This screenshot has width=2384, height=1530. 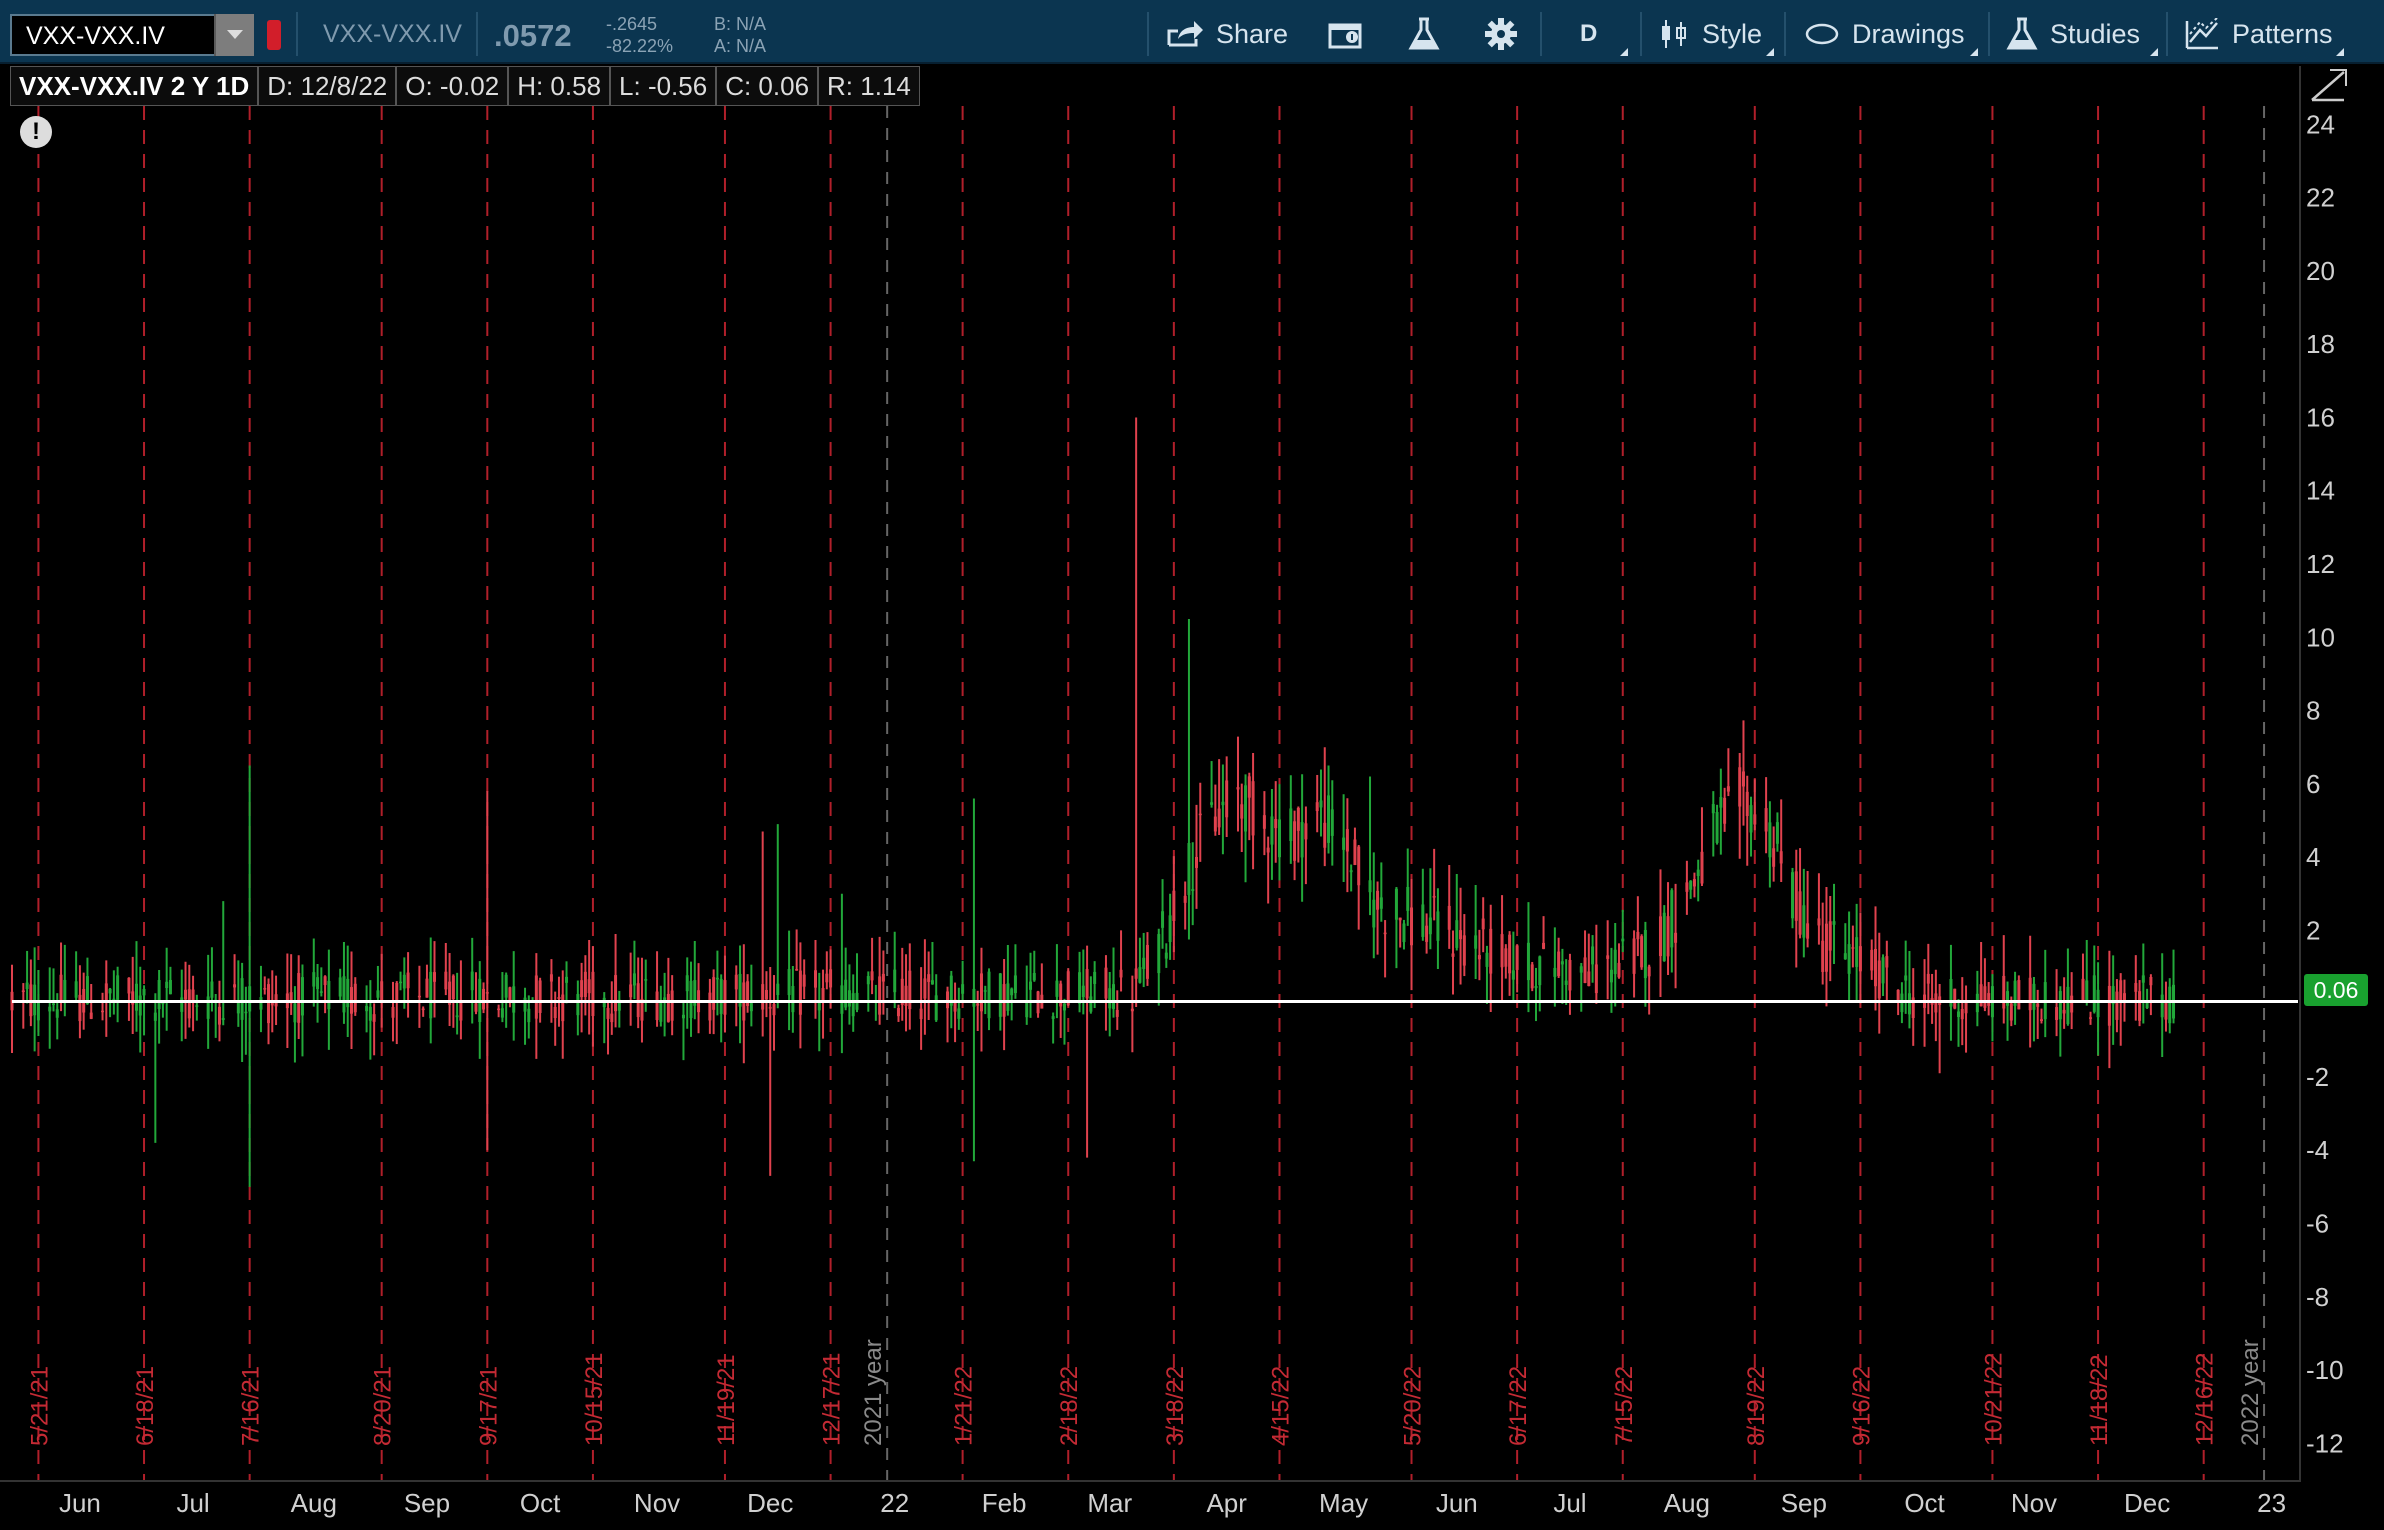 What do you see at coordinates (2325, 783) in the screenshot?
I see `price-axis: 24 22 20 18 16 14 12 10 8 6 4 2 -2 -4 -6 -8 -10 -12` at bounding box center [2325, 783].